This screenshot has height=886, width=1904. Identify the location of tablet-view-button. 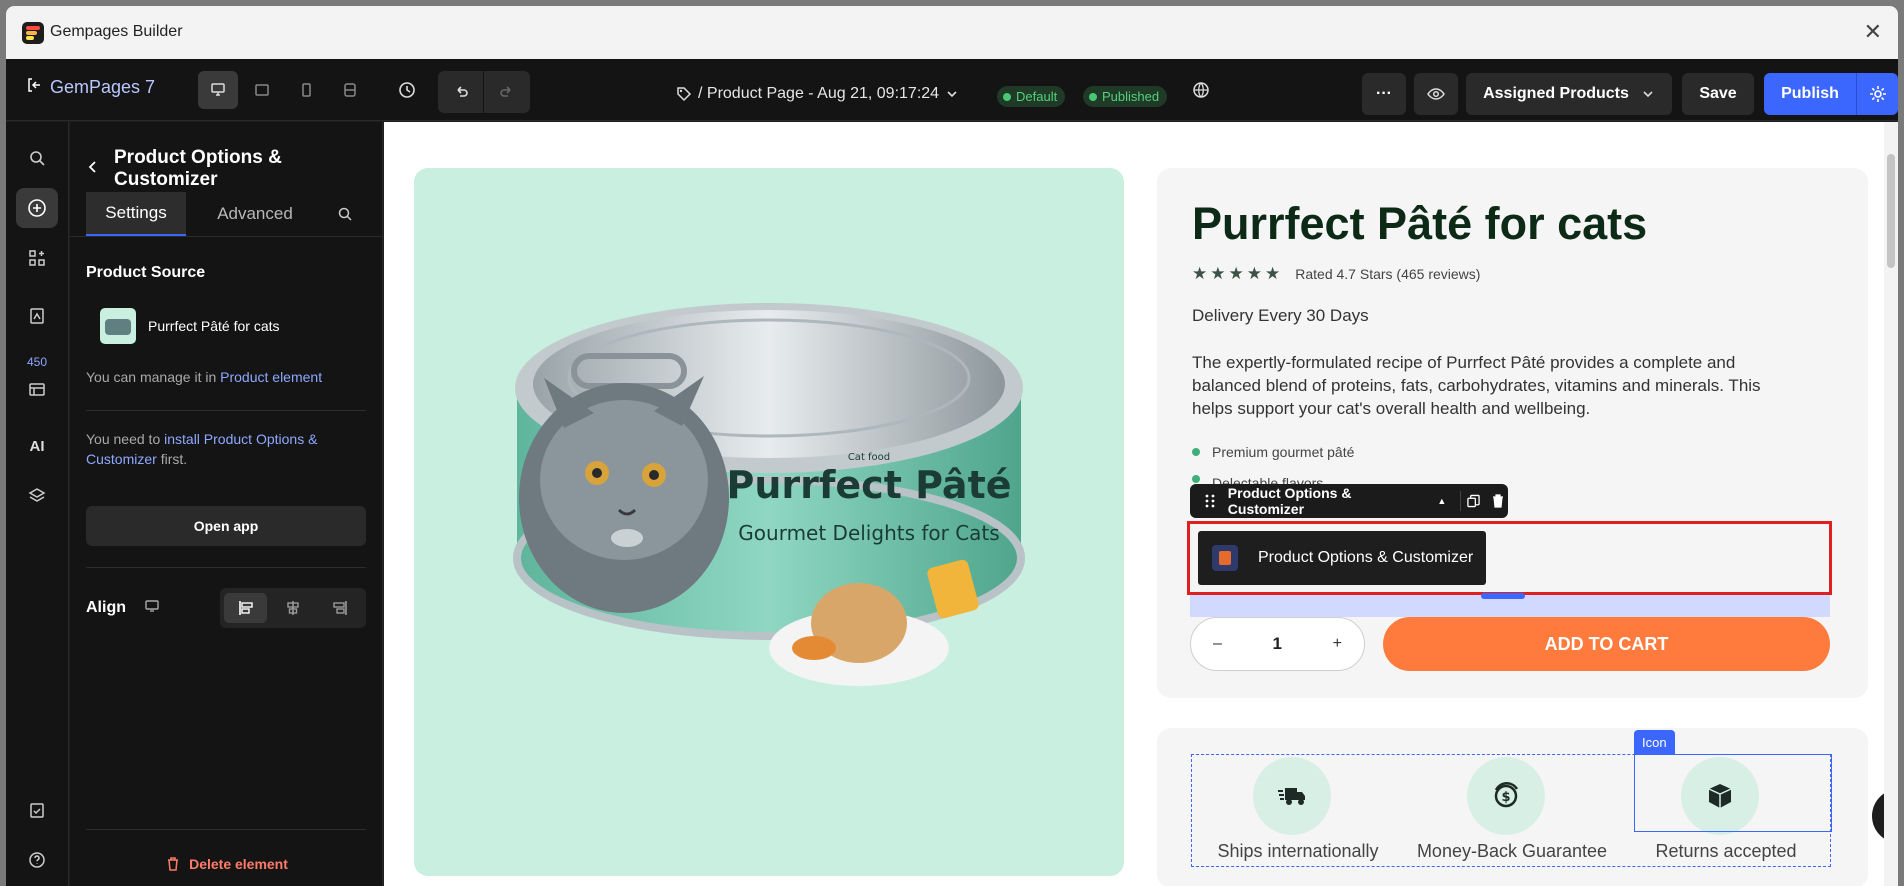
(262, 90).